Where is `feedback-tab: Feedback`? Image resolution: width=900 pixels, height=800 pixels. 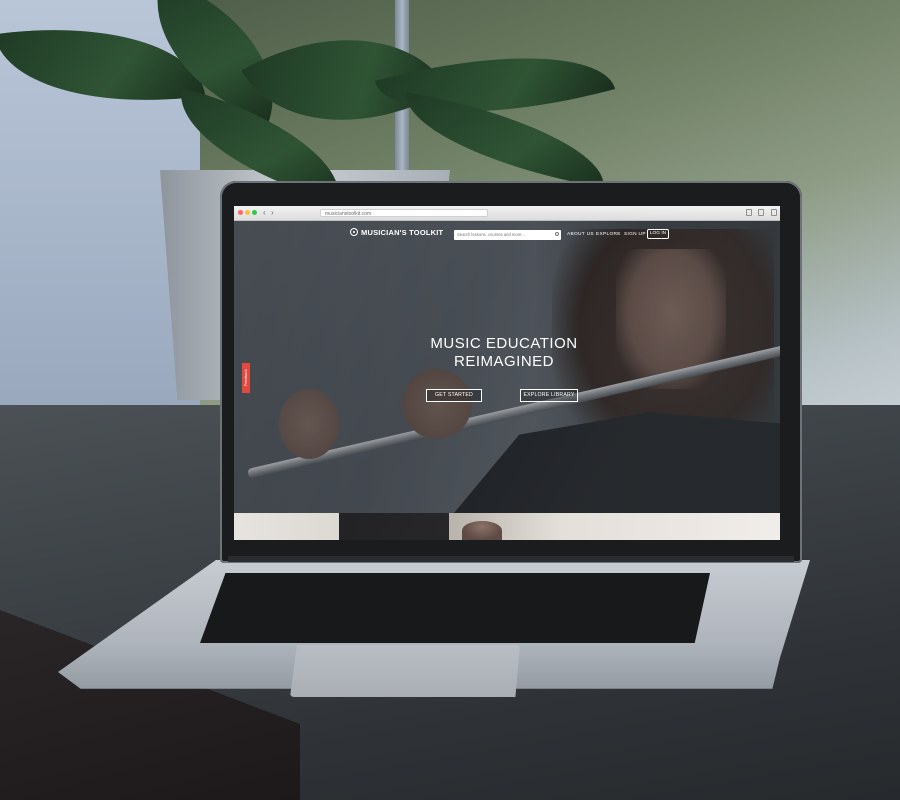
feedback-tab: Feedback is located at coordinates (246, 378).